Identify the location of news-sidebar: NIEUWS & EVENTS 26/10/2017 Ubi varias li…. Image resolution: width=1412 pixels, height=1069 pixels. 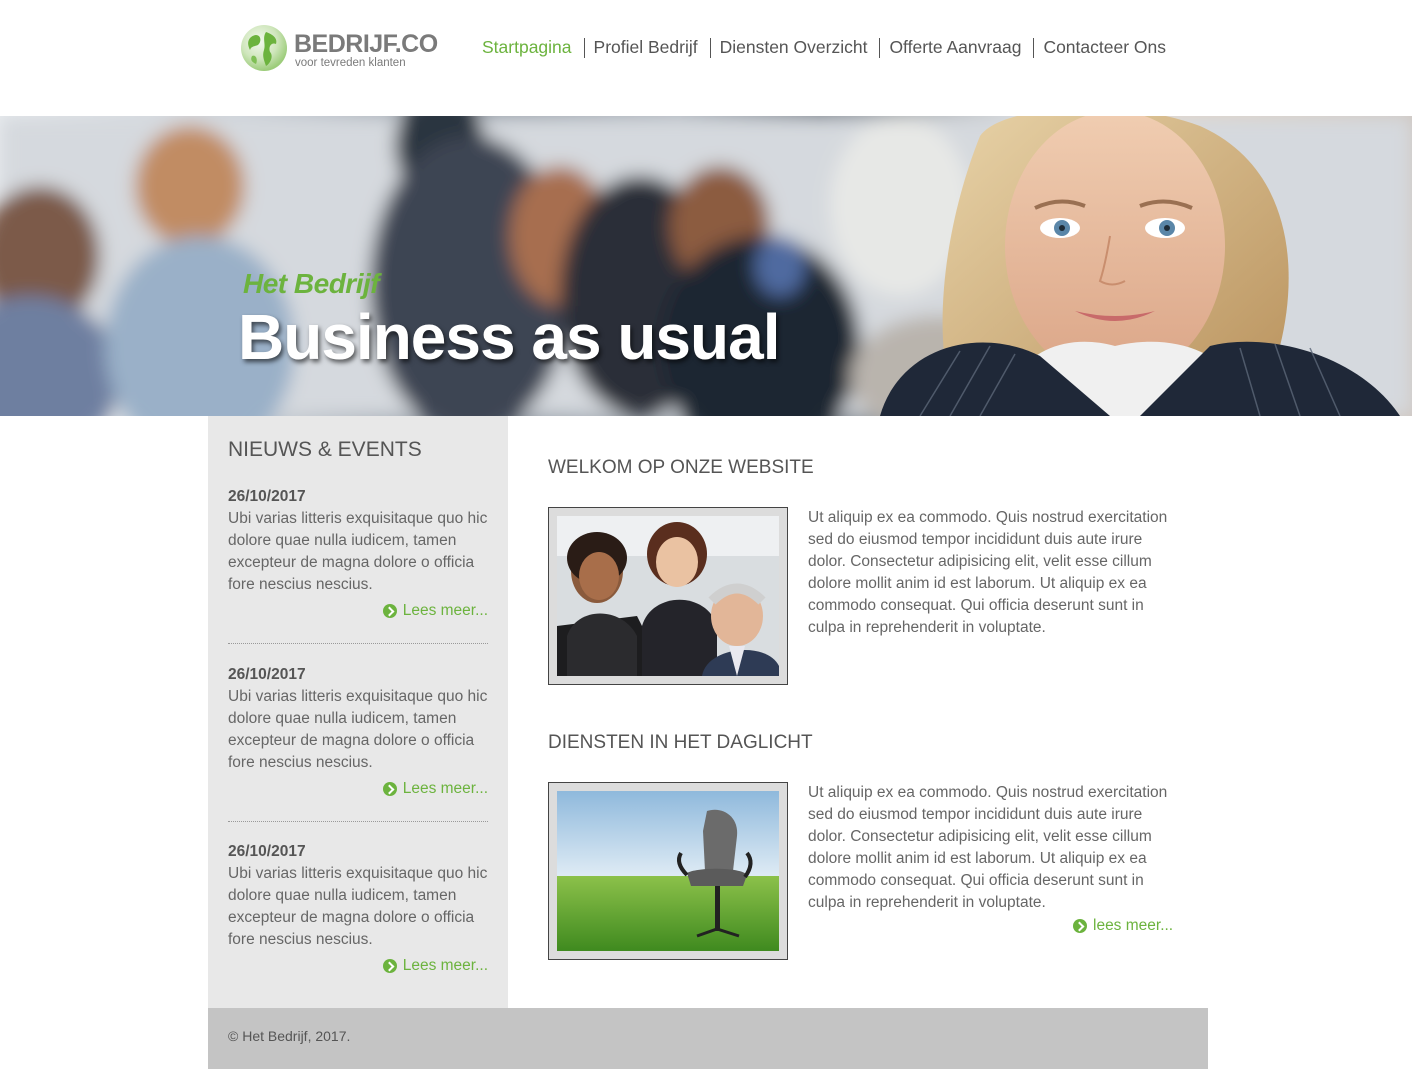
(358, 712).